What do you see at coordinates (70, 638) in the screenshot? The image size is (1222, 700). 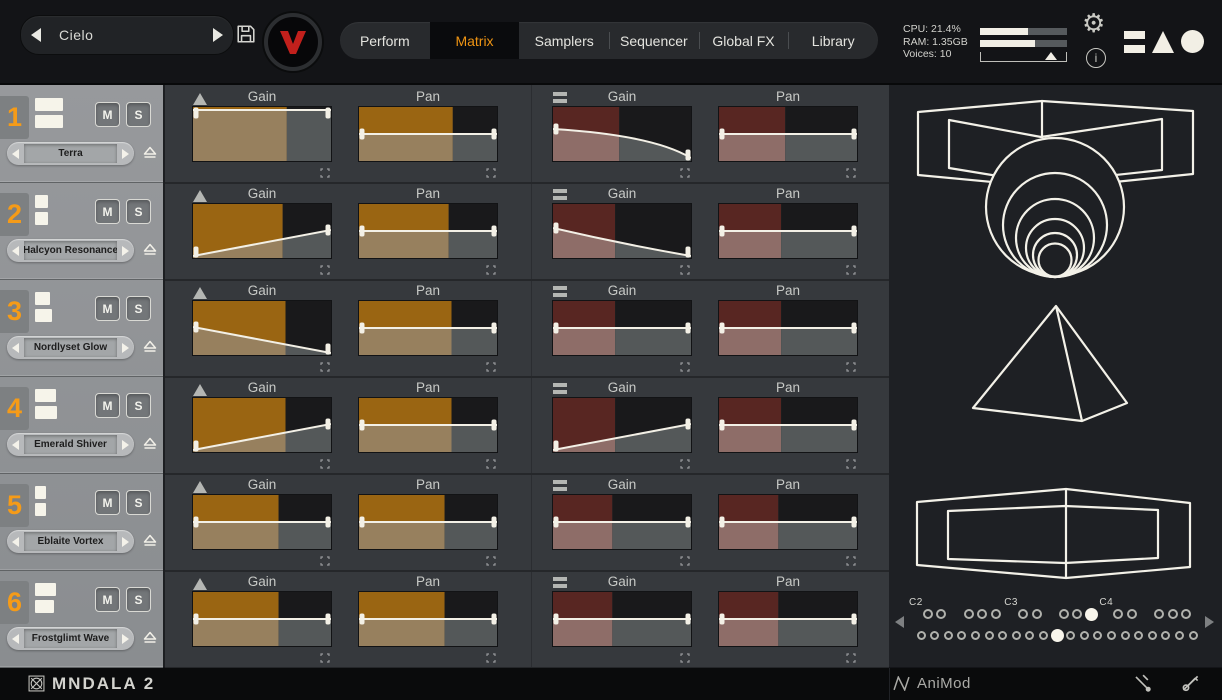 I see `sample-name: Frostglimt Wave` at bounding box center [70, 638].